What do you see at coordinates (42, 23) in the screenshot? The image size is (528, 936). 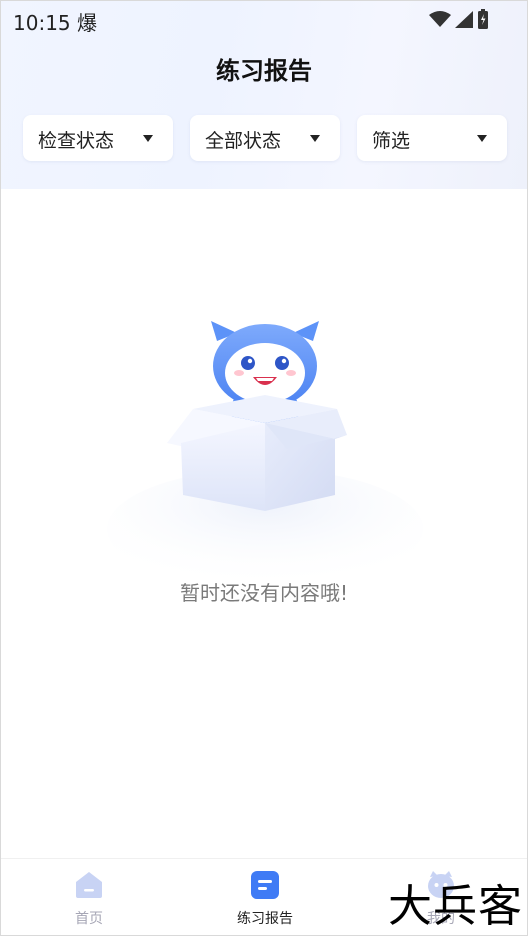 I see `status-time-value: 10:15` at bounding box center [42, 23].